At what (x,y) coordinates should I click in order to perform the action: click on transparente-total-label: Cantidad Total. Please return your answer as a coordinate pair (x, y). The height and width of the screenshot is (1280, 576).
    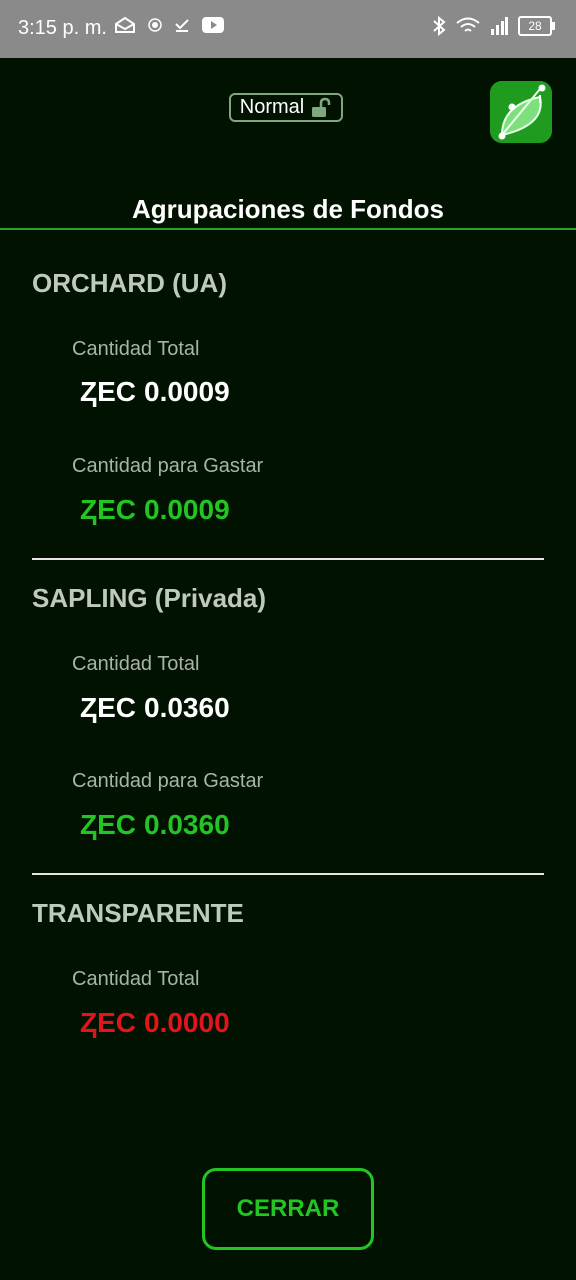
    Looking at the image, I should click on (136, 979).